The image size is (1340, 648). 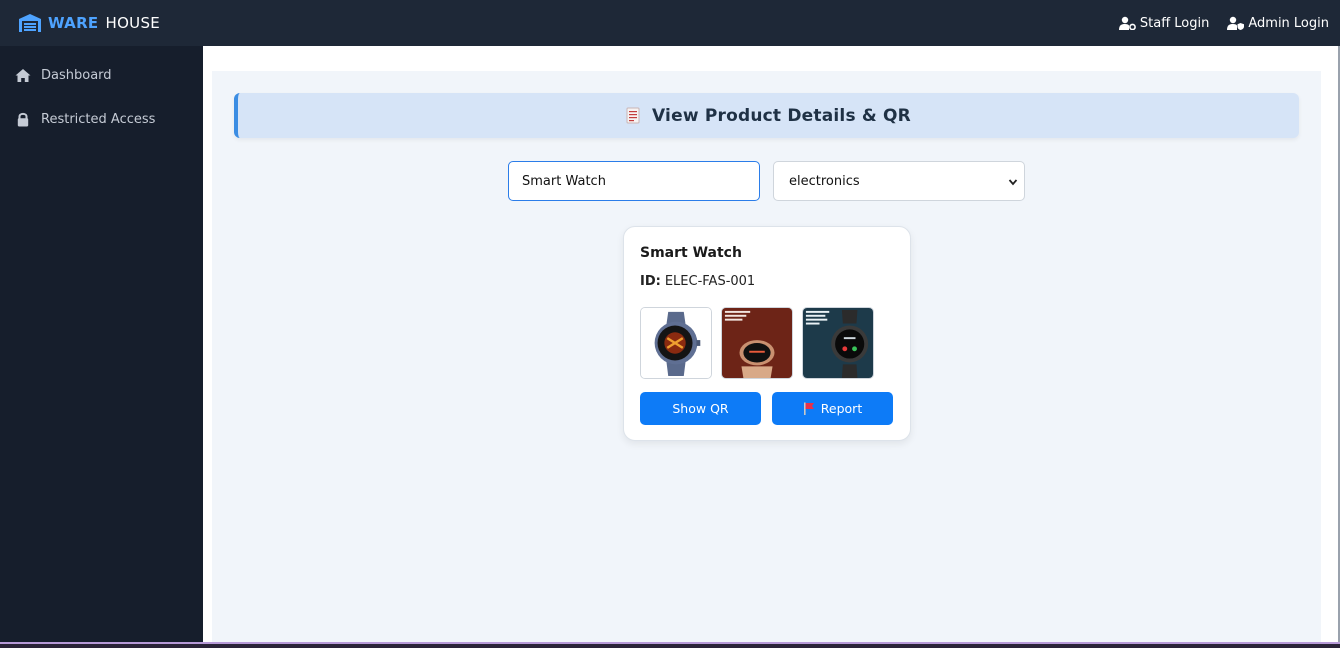 What do you see at coordinates (23, 119) in the screenshot?
I see `lock-icon` at bounding box center [23, 119].